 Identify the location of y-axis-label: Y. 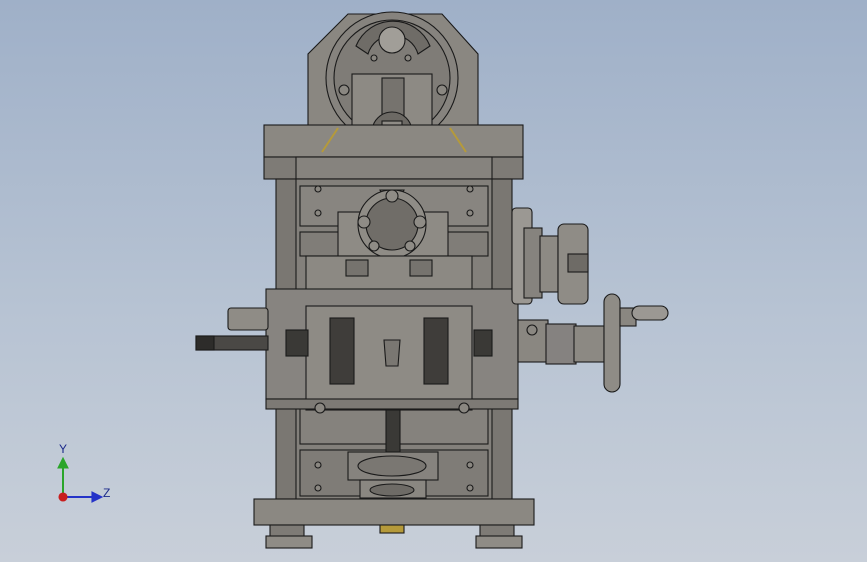
(63, 449).